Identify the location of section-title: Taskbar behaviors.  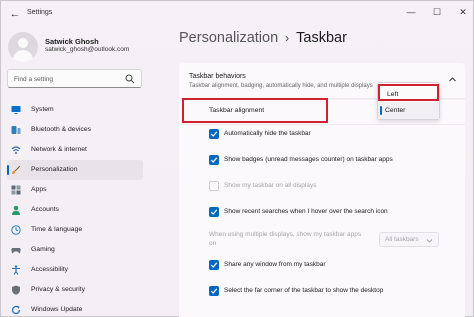
(217, 76).